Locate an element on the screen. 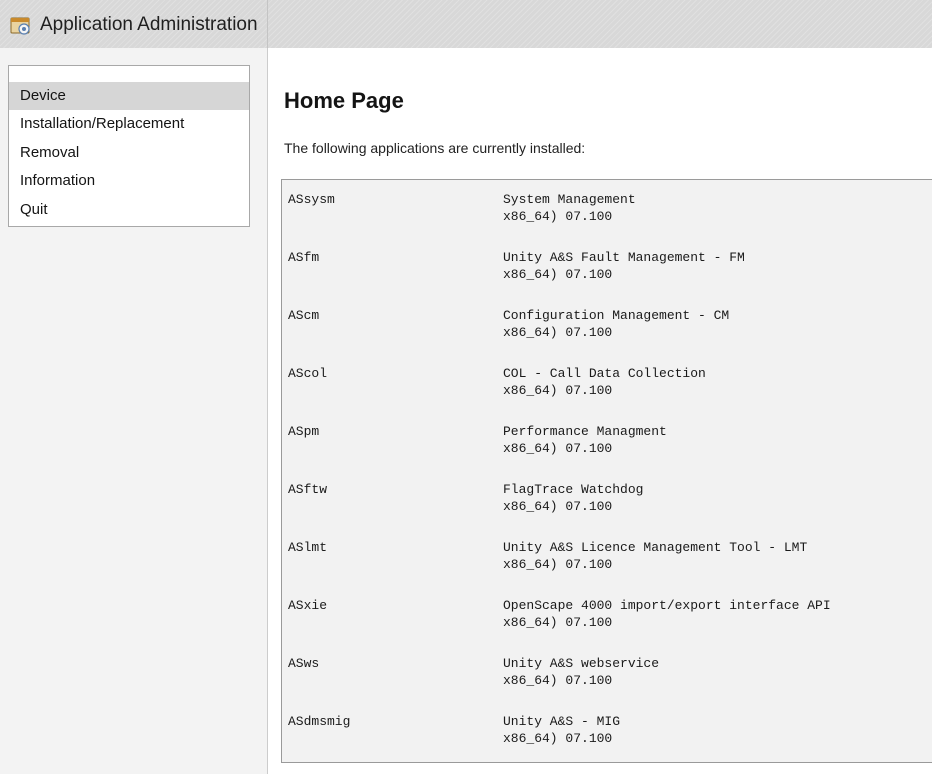  app-code: ASdmsmig is located at coordinates (319, 721).